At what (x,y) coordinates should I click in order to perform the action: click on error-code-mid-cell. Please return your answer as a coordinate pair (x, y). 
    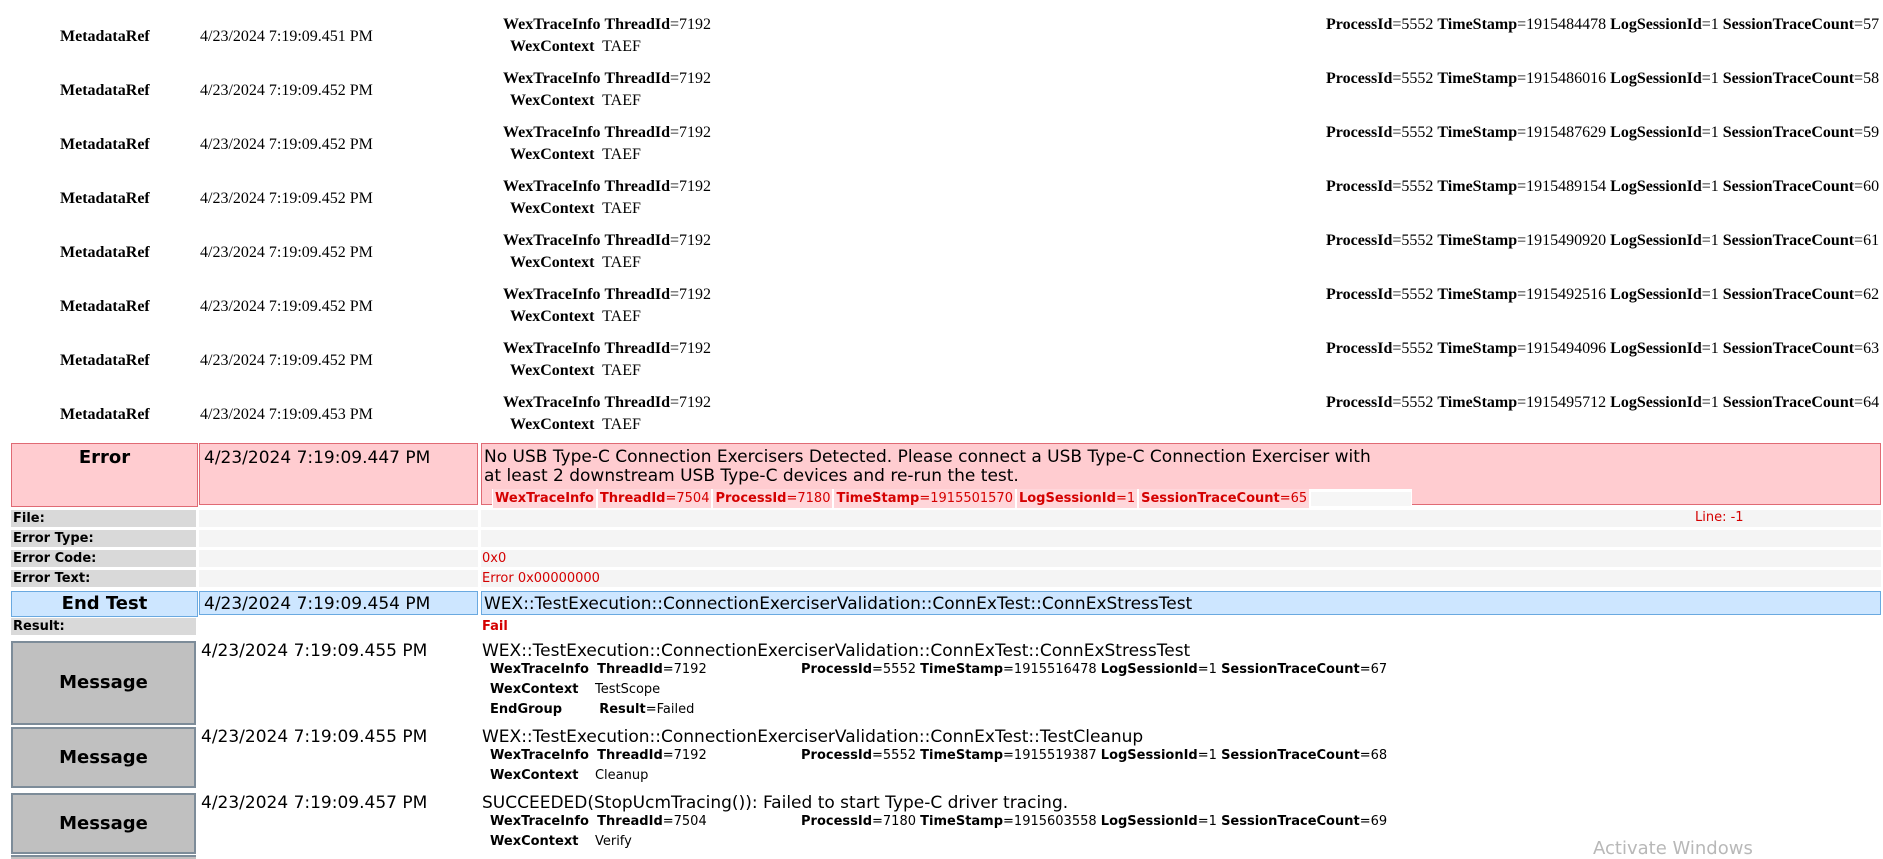
    Looking at the image, I should click on (338, 558).